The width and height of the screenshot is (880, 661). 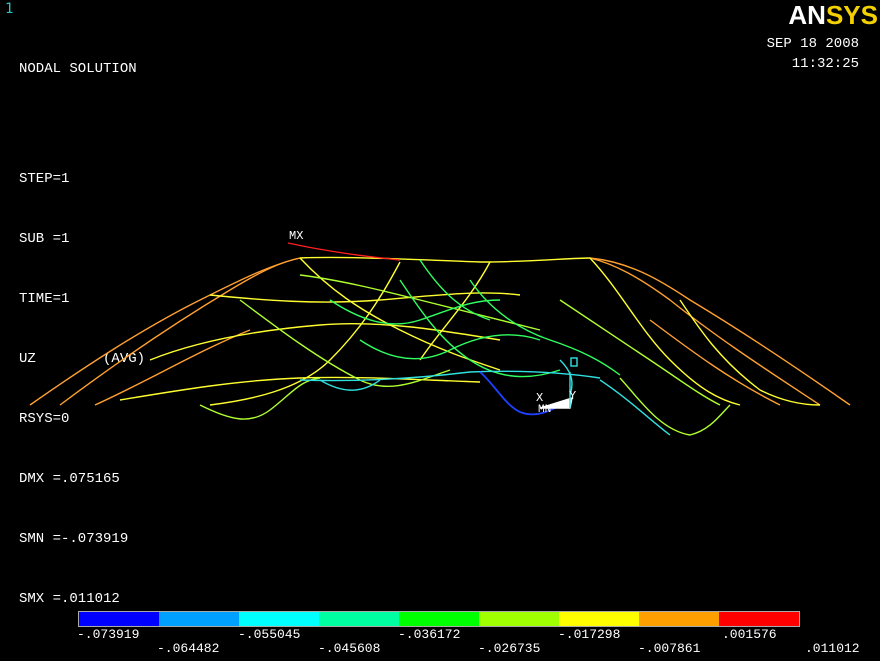 I want to click on legend-label-bottom-4: -.007861, so click(x=669, y=648).